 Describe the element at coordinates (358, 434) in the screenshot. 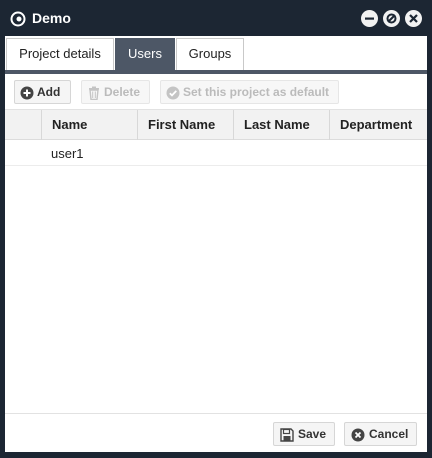

I see `cancel-circle-icon` at that location.